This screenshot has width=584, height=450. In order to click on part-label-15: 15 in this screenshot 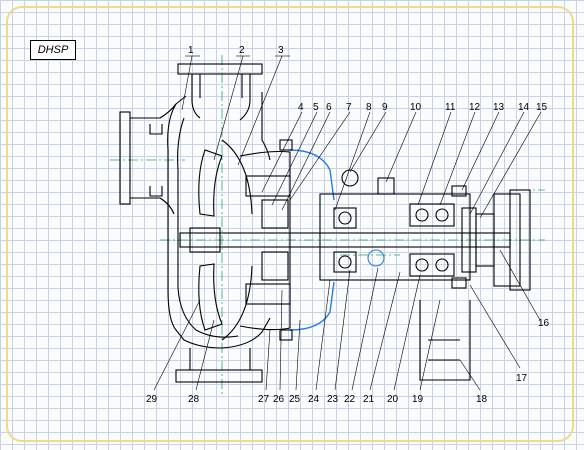, I will do `click(542, 107)`.